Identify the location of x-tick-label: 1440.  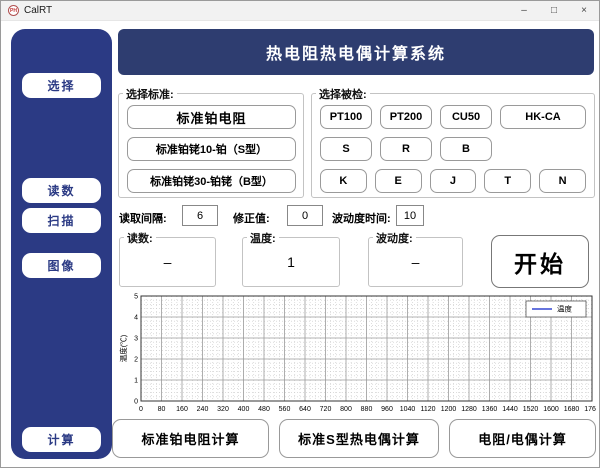
(510, 409).